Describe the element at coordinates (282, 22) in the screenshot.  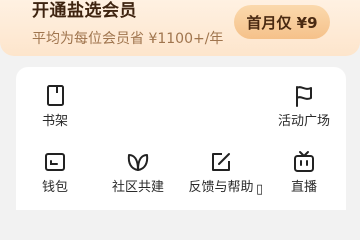
I see `vip-cta-button: 首月仅 ¥9` at that location.